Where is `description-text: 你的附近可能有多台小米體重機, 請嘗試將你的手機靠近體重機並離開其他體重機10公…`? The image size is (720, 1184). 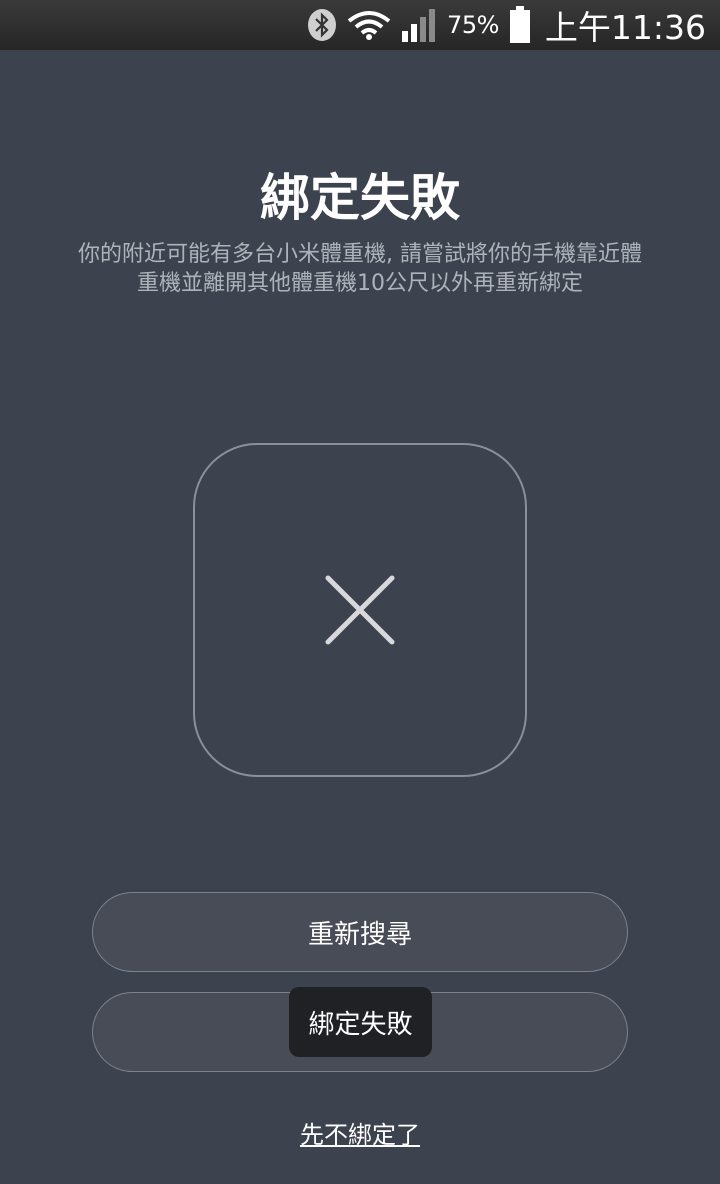
description-text: 你的附近可能有多台小米體重機, 請嘗試將你的手機靠近體重機並離開其他體重機10公… is located at coordinates (360, 269).